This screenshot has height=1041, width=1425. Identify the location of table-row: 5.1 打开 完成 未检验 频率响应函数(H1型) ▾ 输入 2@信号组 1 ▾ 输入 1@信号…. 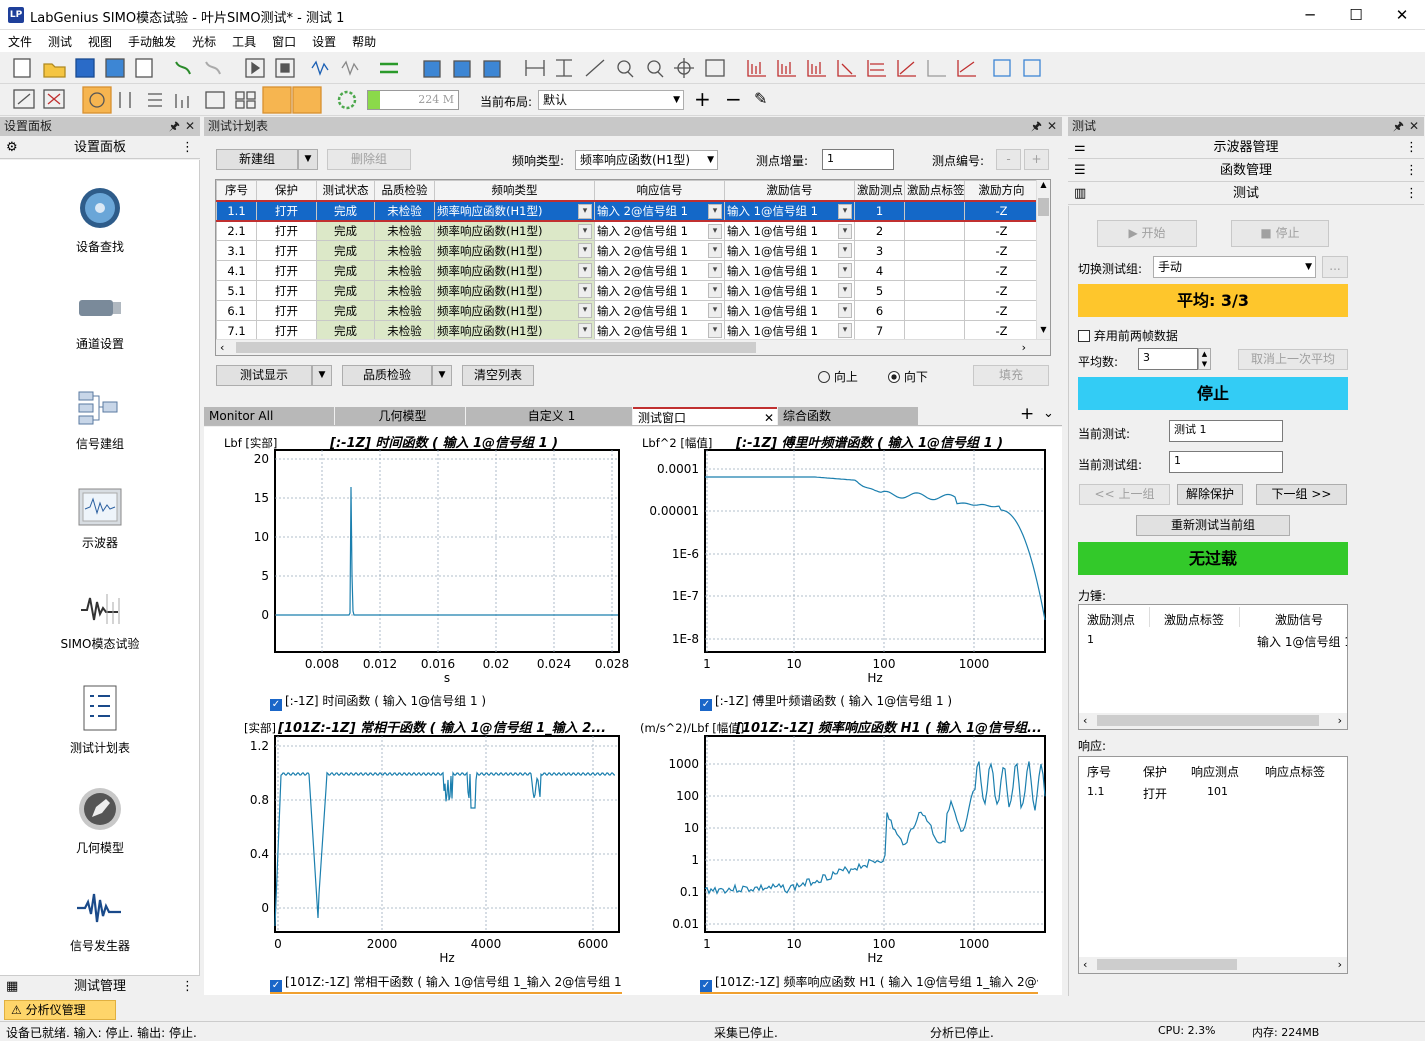
(627, 290).